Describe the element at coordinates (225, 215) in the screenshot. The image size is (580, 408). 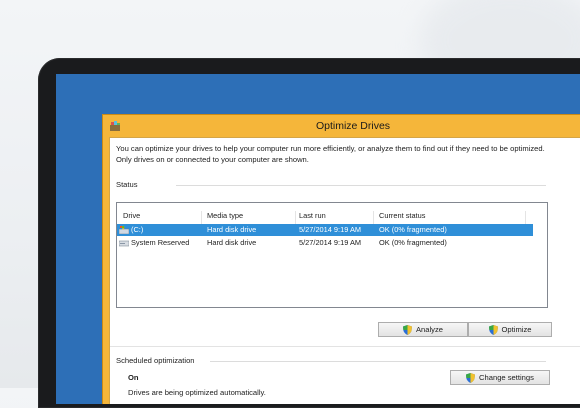
I see `column-header-media-type: Media type` at that location.